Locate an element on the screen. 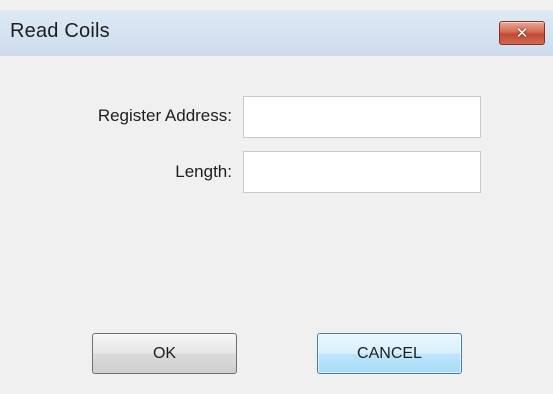 This screenshot has height=394, width=553. close-icon: ✕ is located at coordinates (522, 32).